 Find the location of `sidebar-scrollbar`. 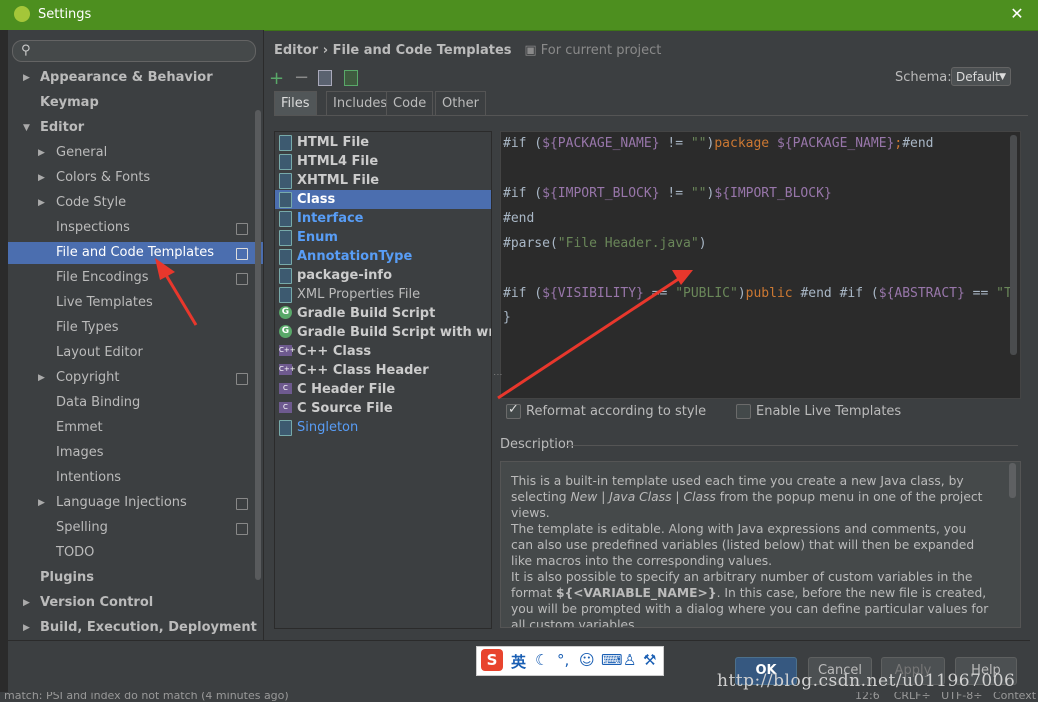

sidebar-scrollbar is located at coordinates (258, 345).